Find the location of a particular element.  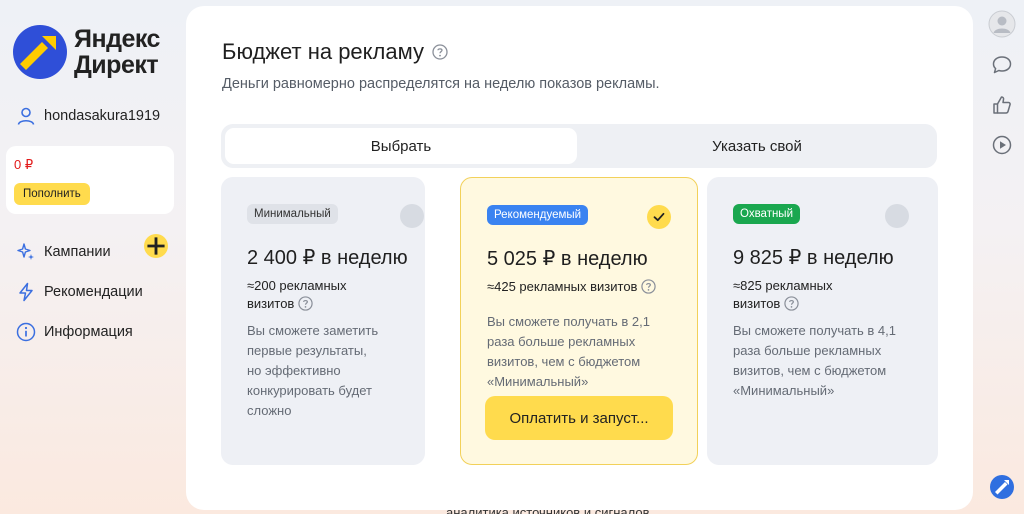

budget-visits: ≈200 рекламных визитов is located at coordinates (297, 295).